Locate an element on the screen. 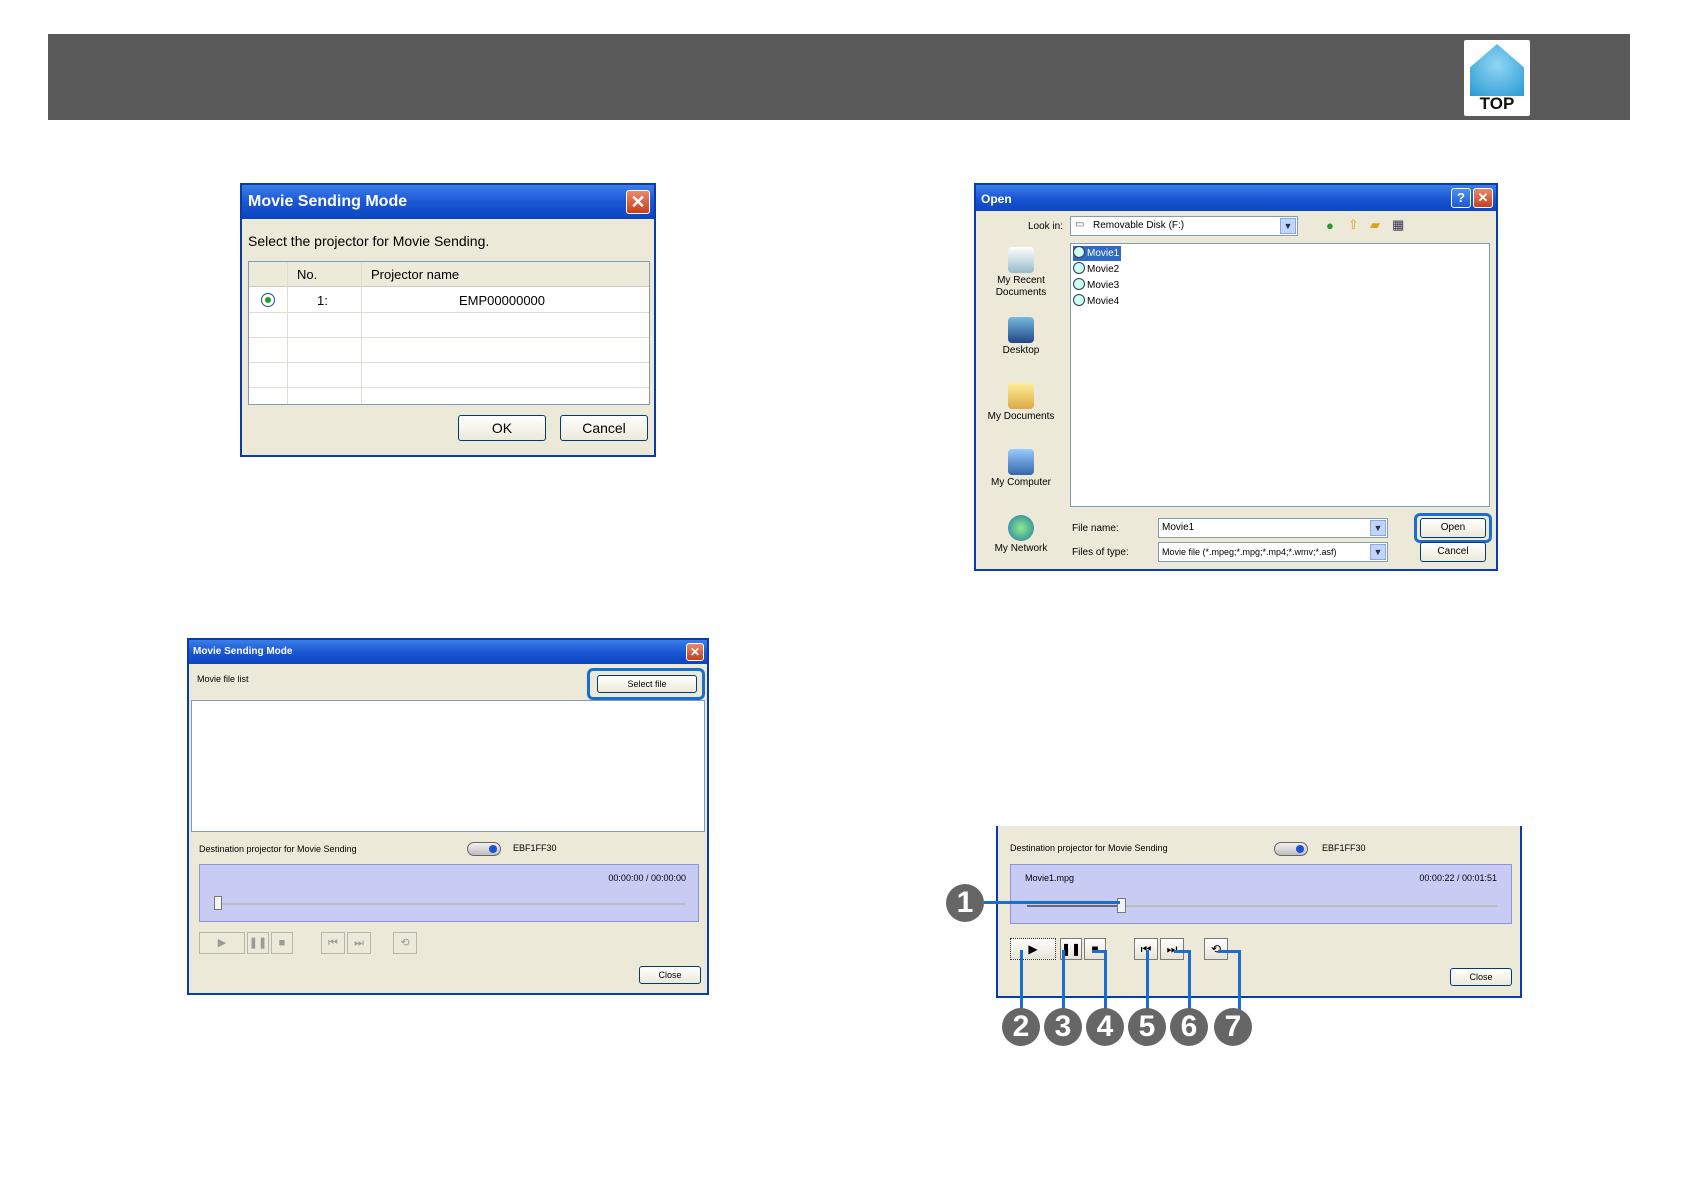  dialog-titlebar: Open ? ✕ is located at coordinates (1236, 198).